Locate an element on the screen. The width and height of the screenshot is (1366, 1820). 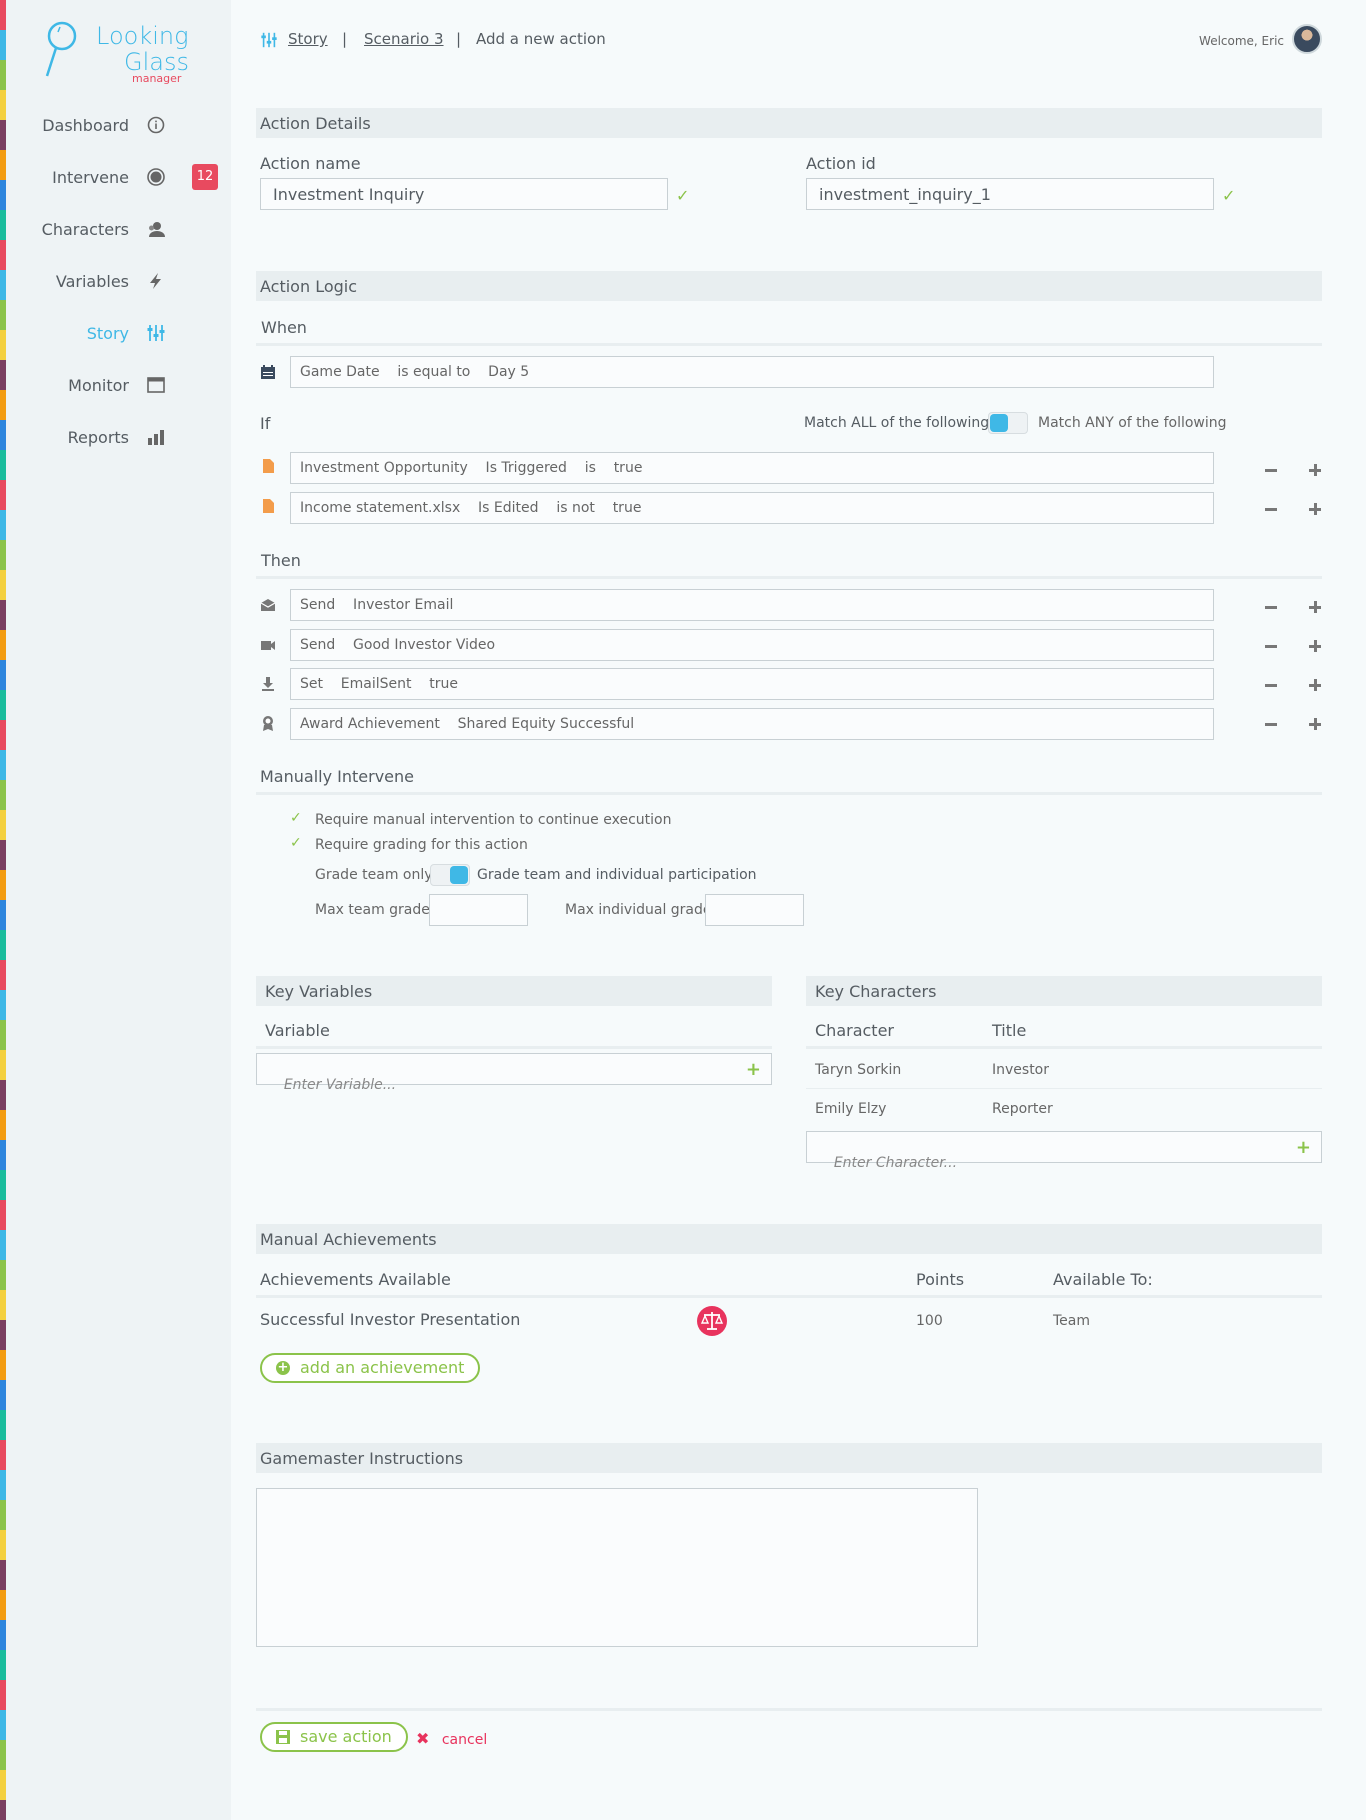
add-character-icon: + is located at coordinates (1303, 1147).